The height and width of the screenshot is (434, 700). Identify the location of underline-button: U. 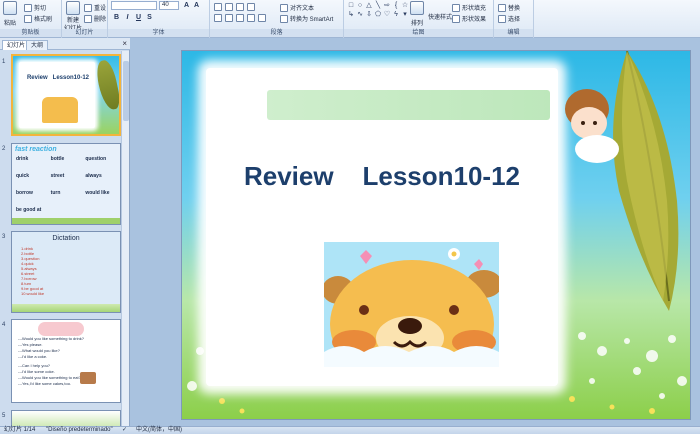
(138, 17).